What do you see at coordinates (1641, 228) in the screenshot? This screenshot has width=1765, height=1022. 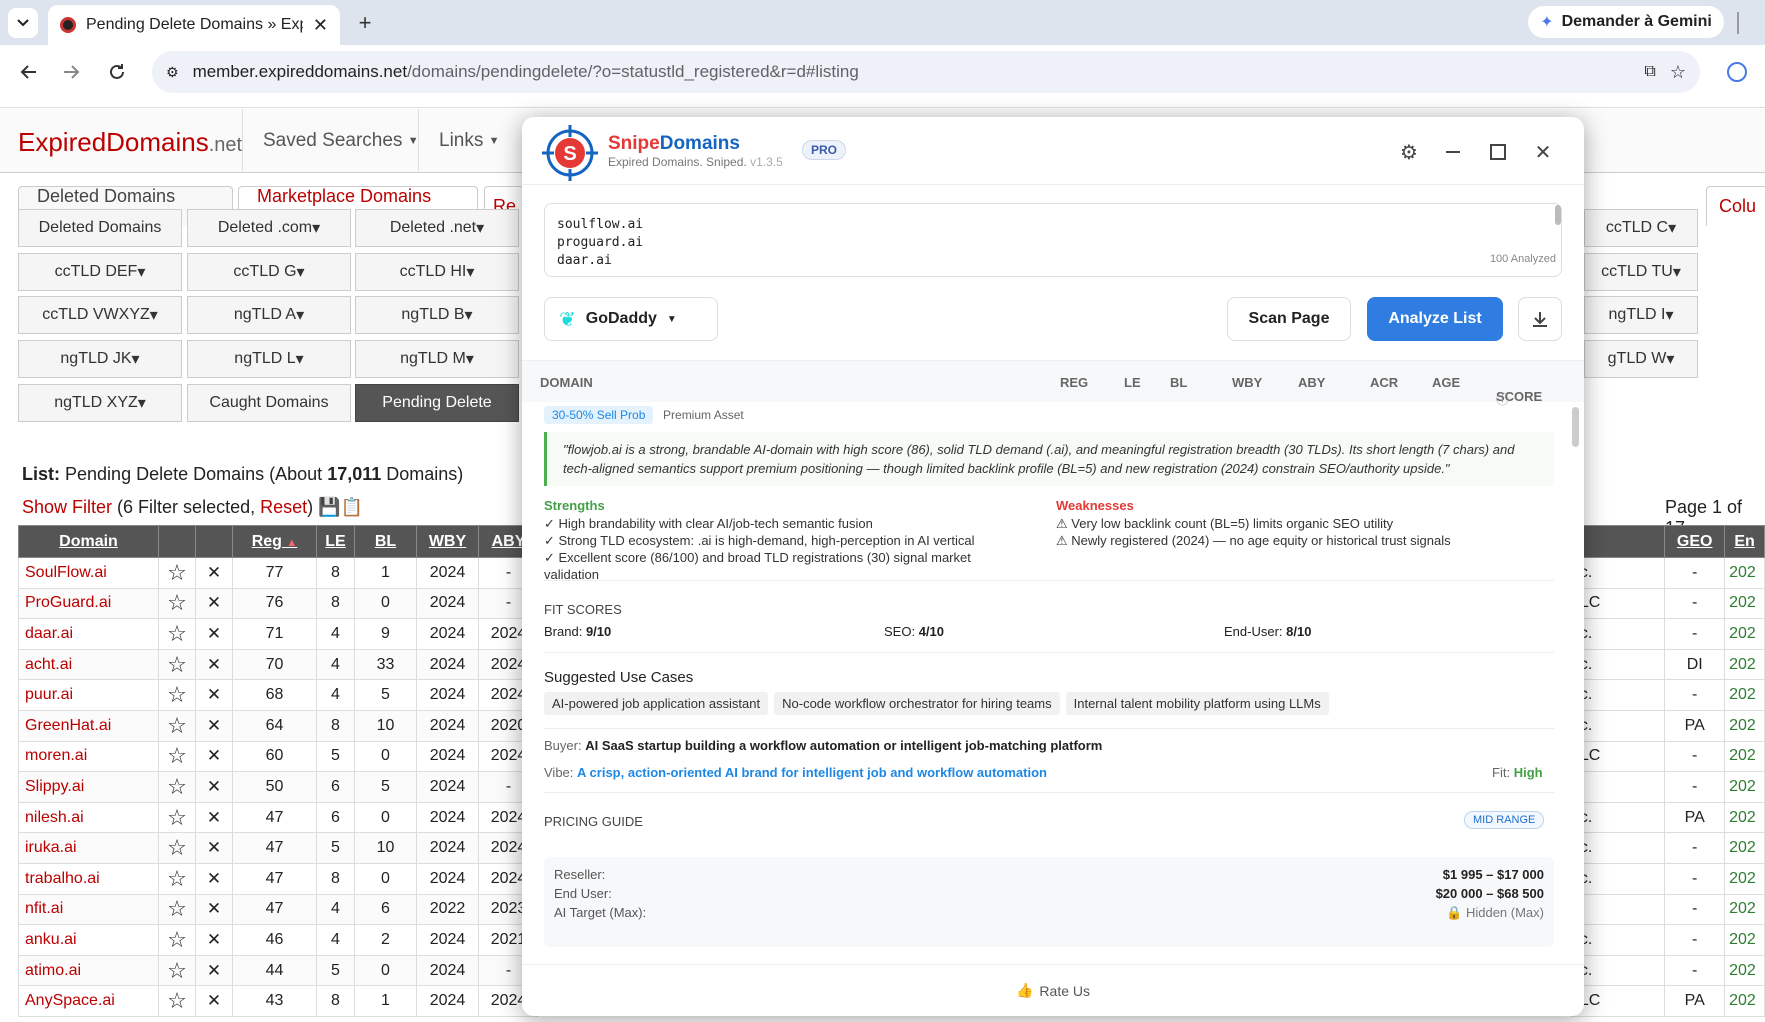 I see `filter-button: ccTLD C ▾` at bounding box center [1641, 228].